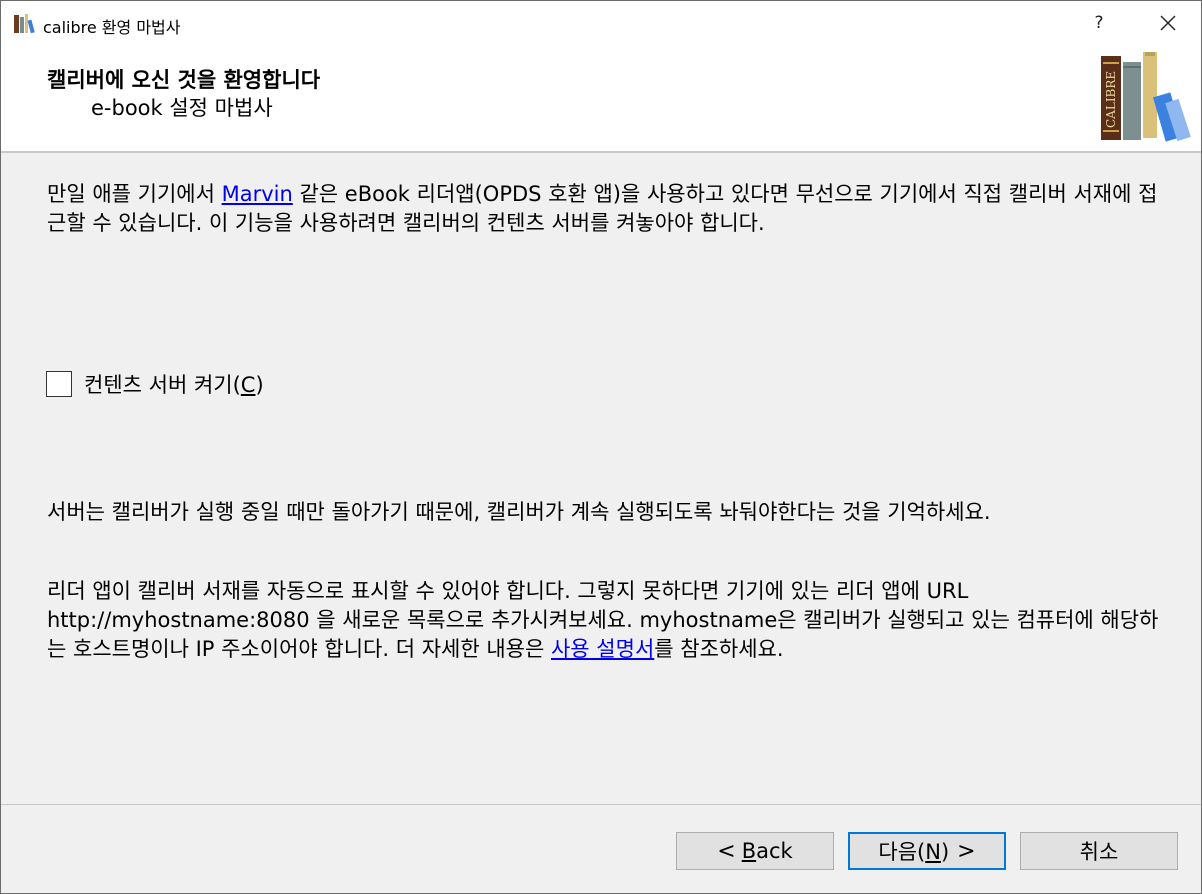  What do you see at coordinates (933, 852) in the screenshot?
I see `next-mnemonic: N` at bounding box center [933, 852].